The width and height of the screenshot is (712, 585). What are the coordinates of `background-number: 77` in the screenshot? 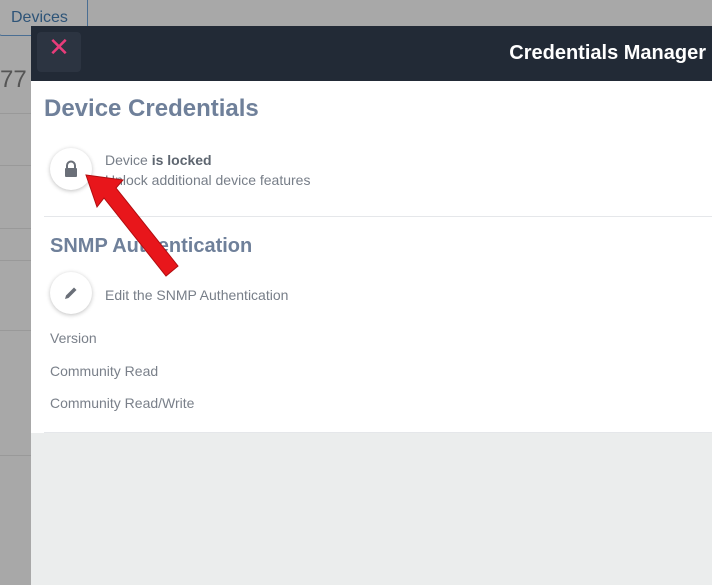 It's located at (13, 79).